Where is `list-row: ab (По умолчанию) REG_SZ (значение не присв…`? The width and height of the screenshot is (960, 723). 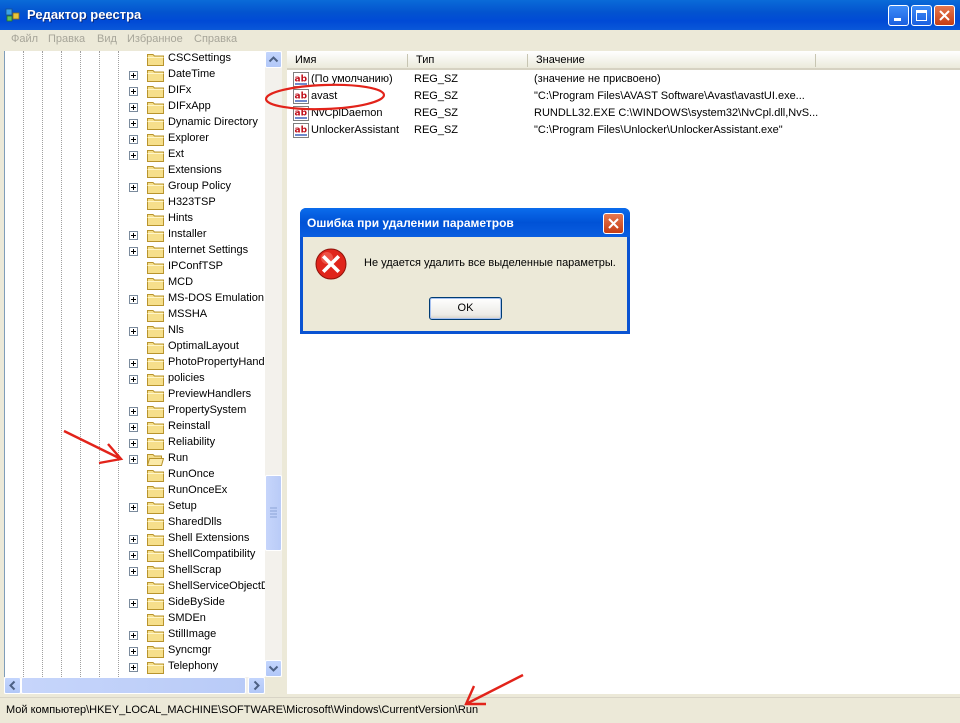
list-row: ab (По умолчанию) REG_SZ (значение не присв… is located at coordinates (623, 79).